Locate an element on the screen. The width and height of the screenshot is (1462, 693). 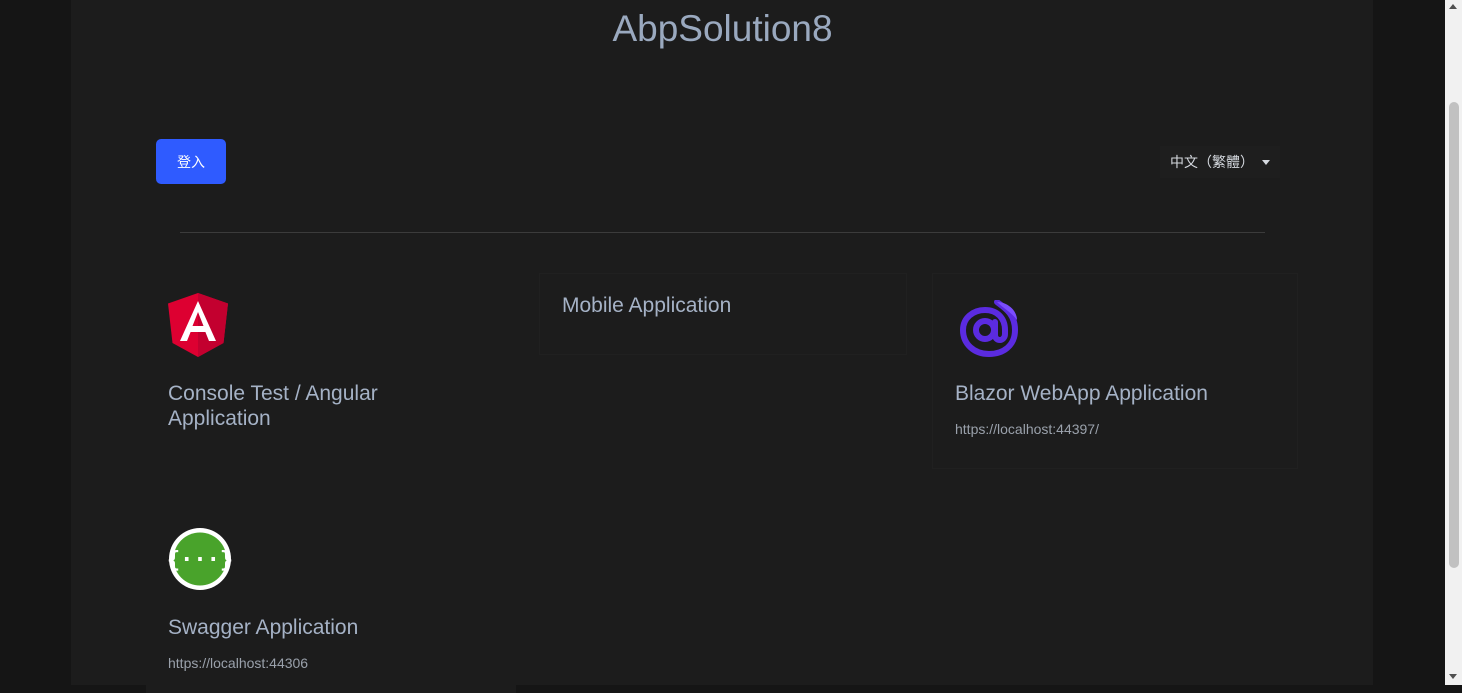
login-button: 登入 is located at coordinates (191, 161).